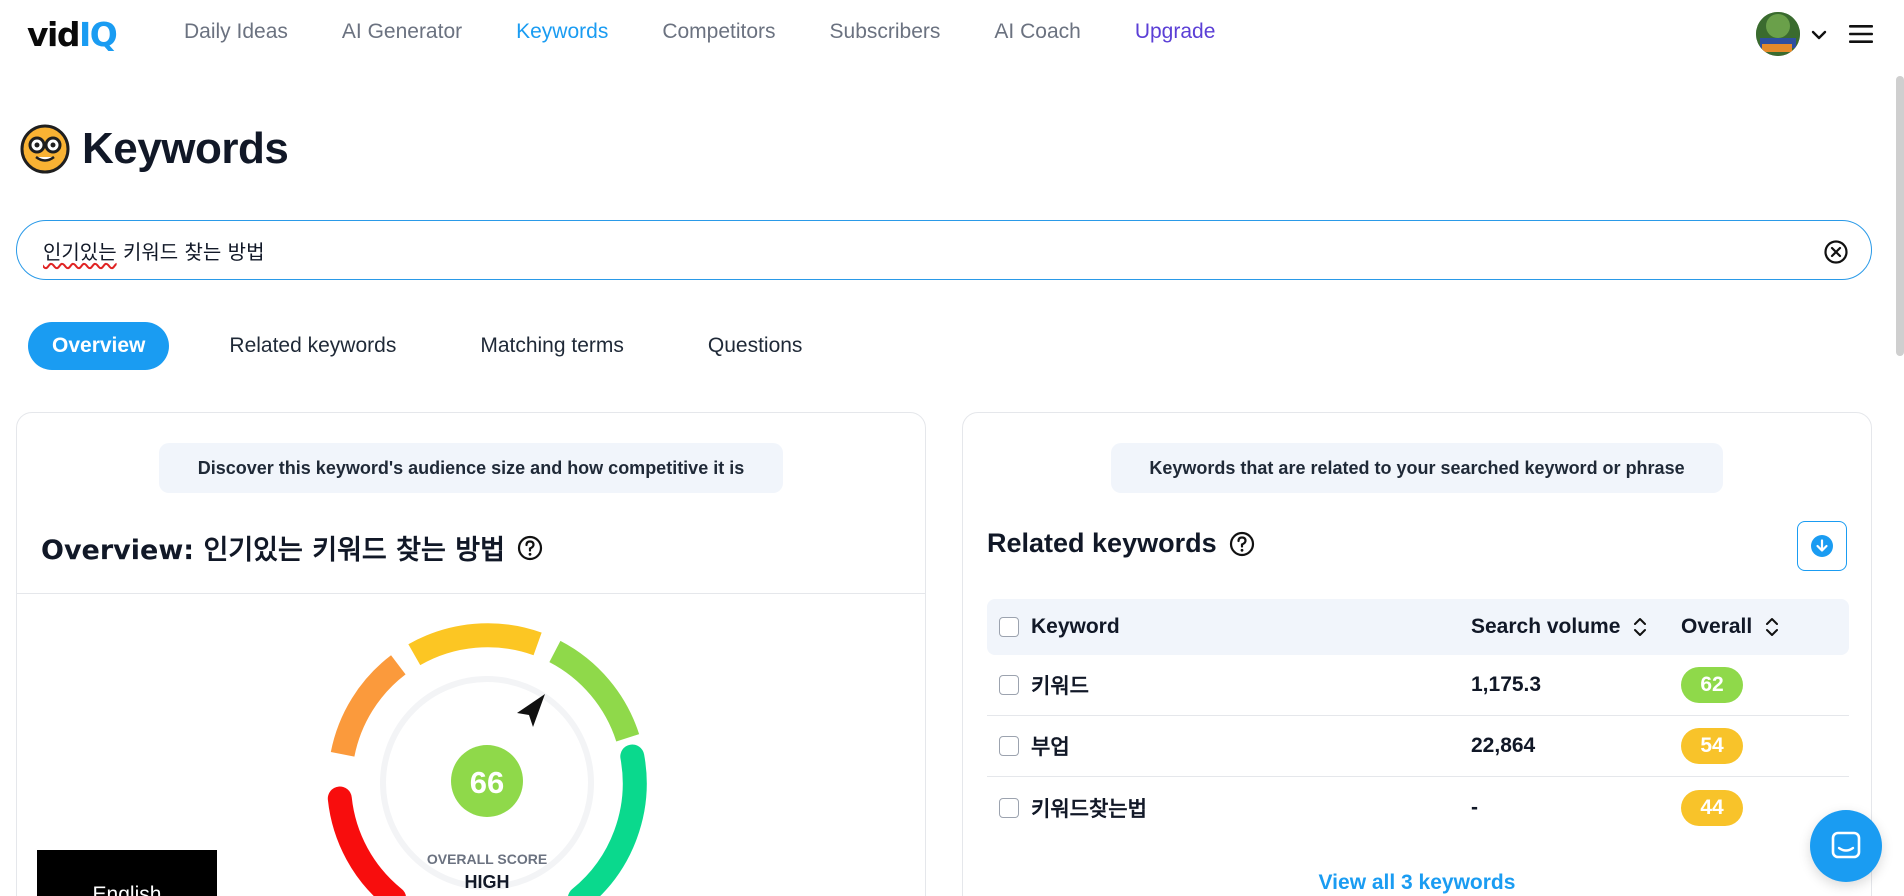 The image size is (1904, 896). I want to click on overall-score-badge: 62, so click(1712, 685).